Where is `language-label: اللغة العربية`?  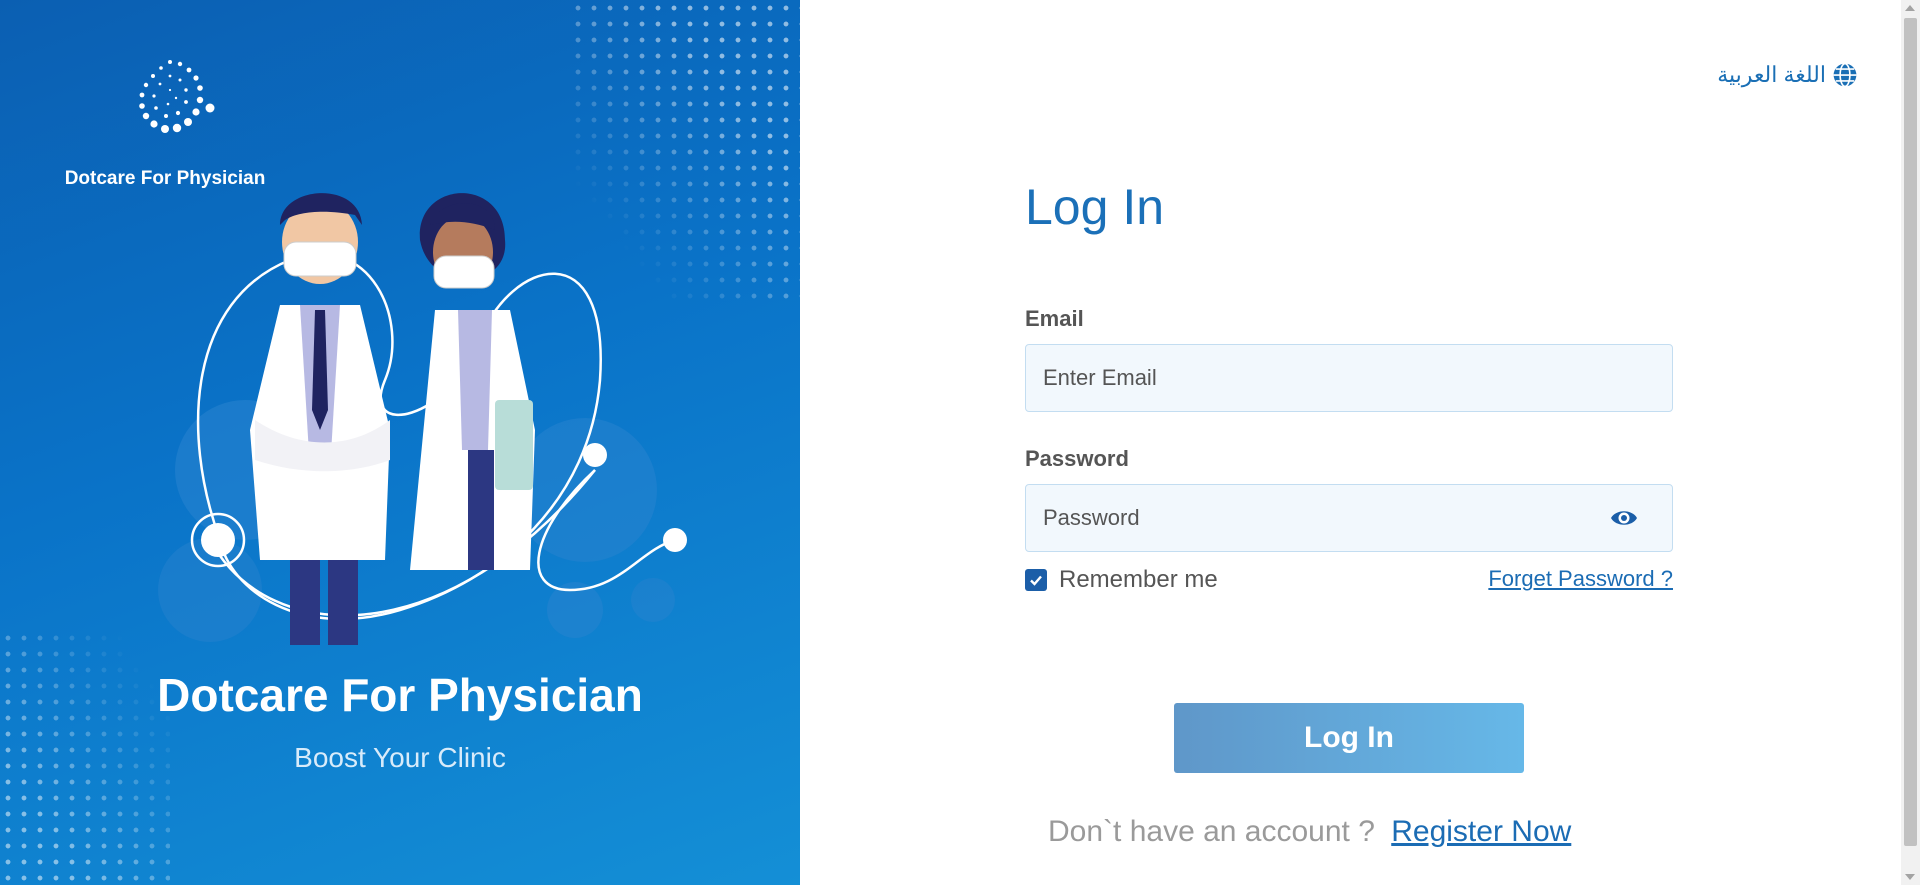
language-label: اللغة العربية is located at coordinates (1771, 74).